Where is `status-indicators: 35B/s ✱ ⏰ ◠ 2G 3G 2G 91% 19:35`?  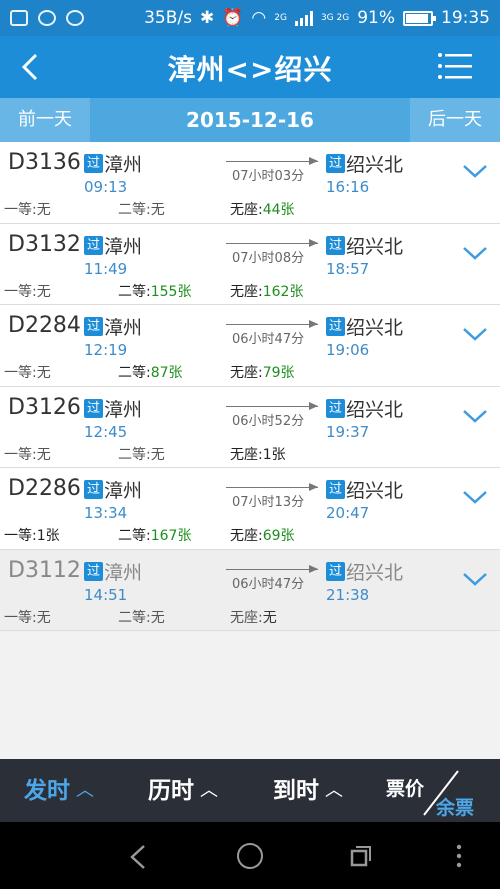
status-indicators: 35B/s ✱ ⏰ ◠ 2G 3G 2G 91% 19:35 is located at coordinates (317, 18).